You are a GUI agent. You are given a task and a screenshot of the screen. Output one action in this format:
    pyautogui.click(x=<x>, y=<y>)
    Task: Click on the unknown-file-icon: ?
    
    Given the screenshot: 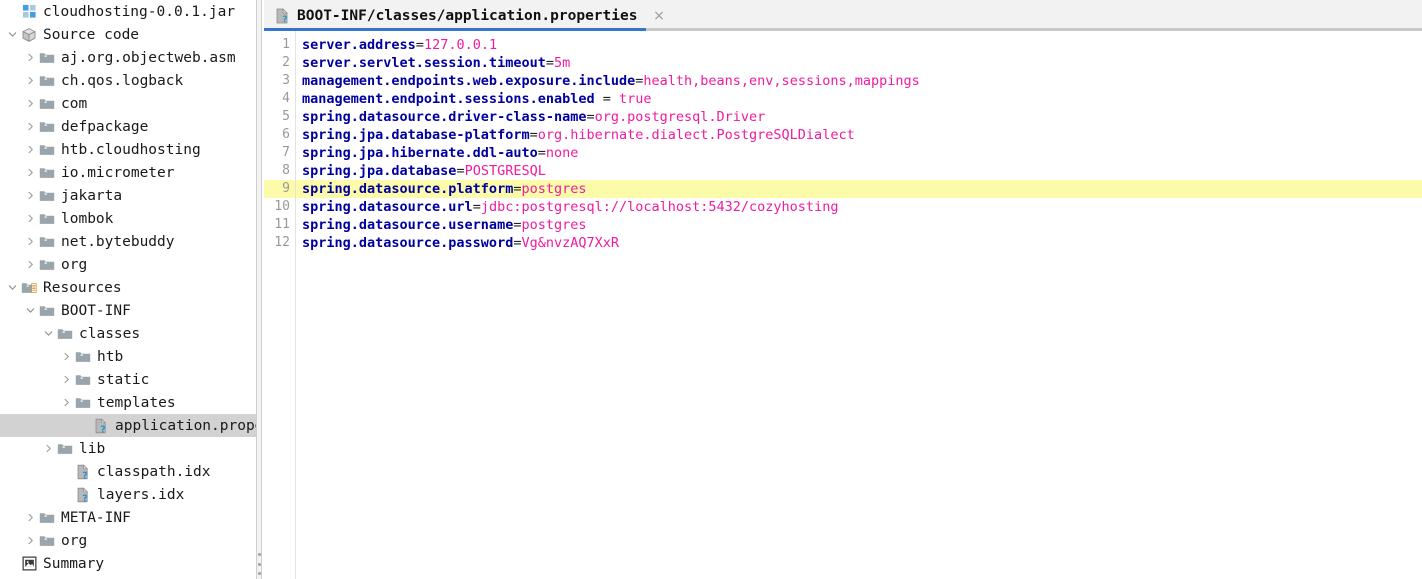 What is the action you would take?
    pyautogui.click(x=83, y=471)
    